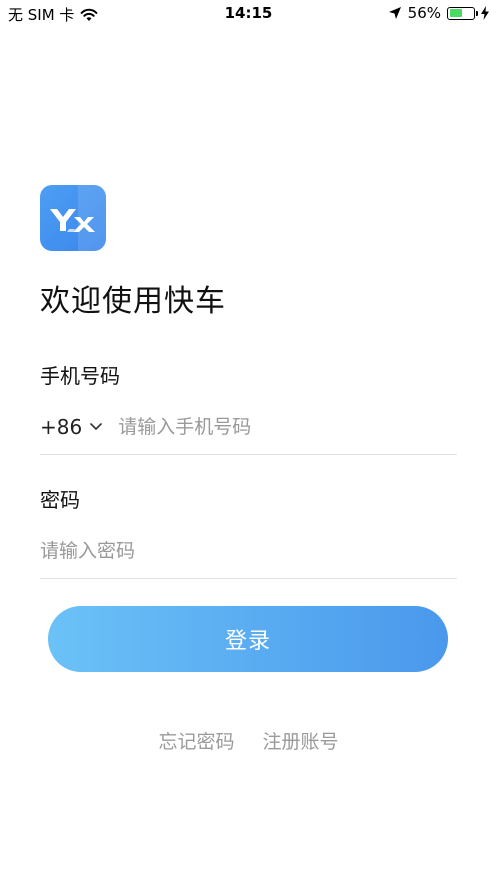  I want to click on password-label: 密码, so click(60, 500).